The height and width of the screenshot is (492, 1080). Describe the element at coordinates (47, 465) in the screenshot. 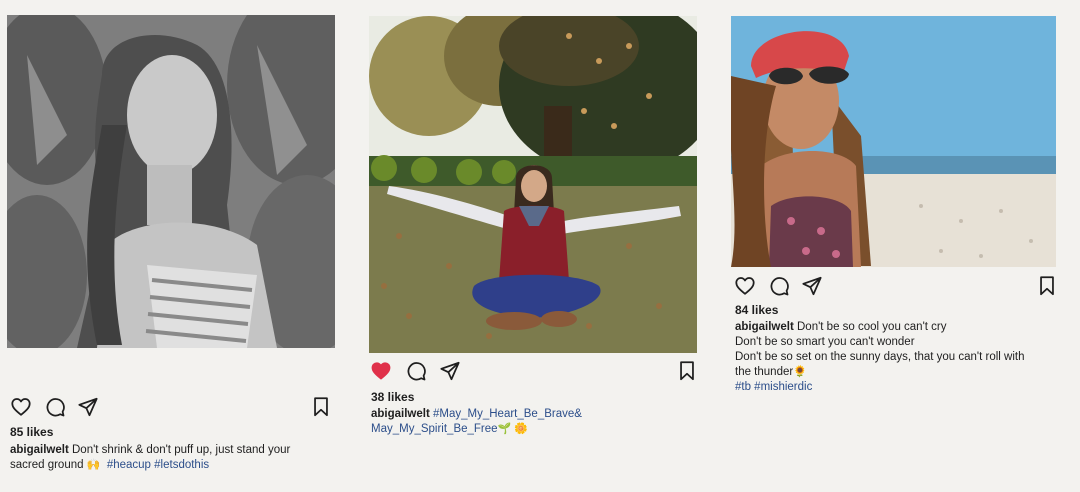

I see `caption-text: sacred ground` at that location.